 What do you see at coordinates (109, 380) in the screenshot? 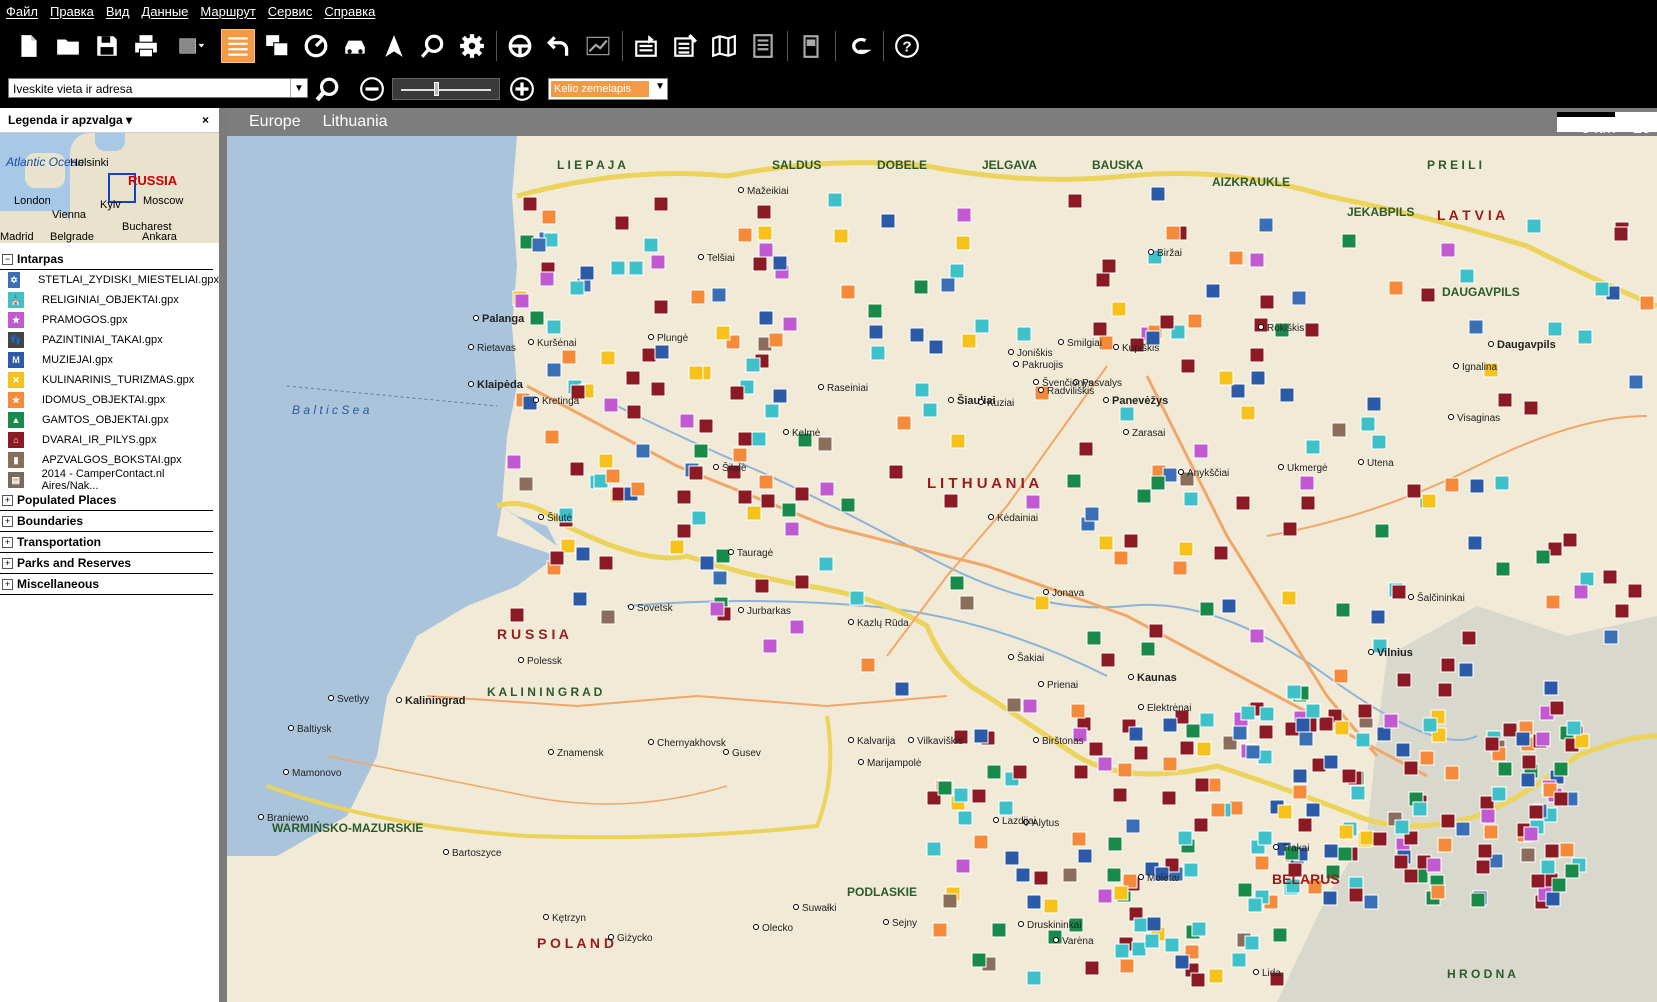
I see `layer-item: ✕ KULINARINIS_TURIZMAS.gpx` at bounding box center [109, 380].